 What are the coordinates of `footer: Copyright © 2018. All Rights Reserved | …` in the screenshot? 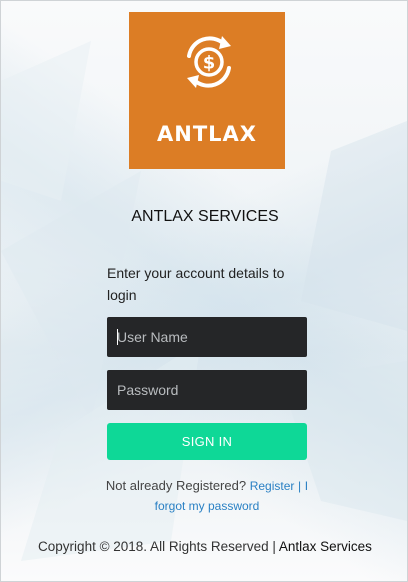 It's located at (204, 546).